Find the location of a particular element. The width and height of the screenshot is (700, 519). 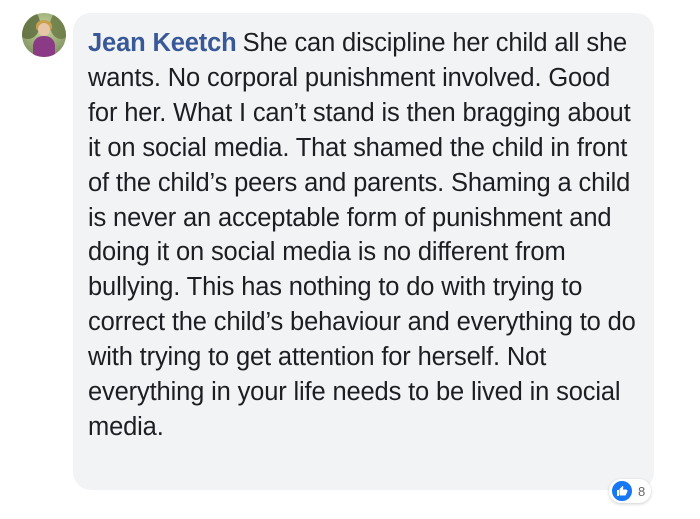

reactions-badge: 8 is located at coordinates (630, 491).